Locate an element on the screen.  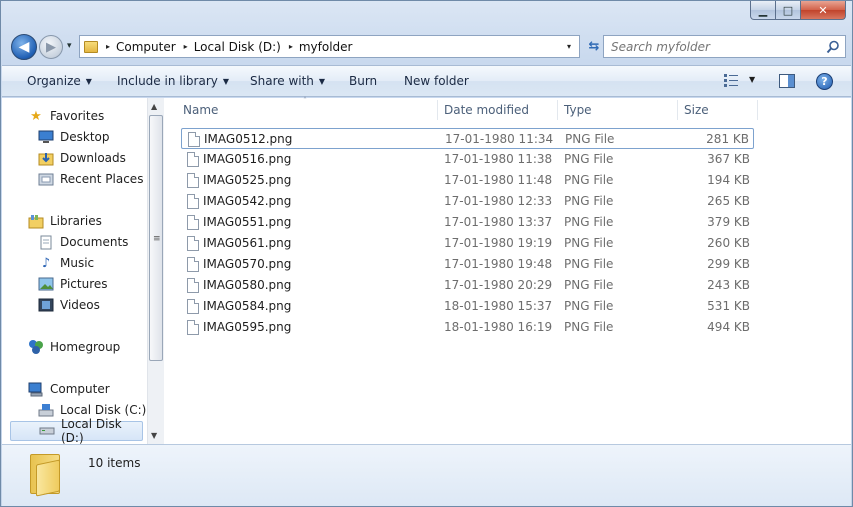
breadcrumb-myfolder: myfolder is located at coordinates (326, 47).